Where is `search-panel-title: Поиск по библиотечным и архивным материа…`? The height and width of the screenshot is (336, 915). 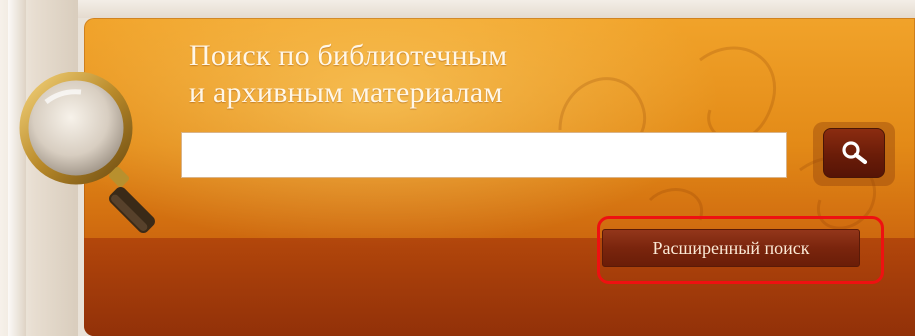
search-panel-title: Поиск по библиотечным и архивным материа… is located at coordinates (348, 74).